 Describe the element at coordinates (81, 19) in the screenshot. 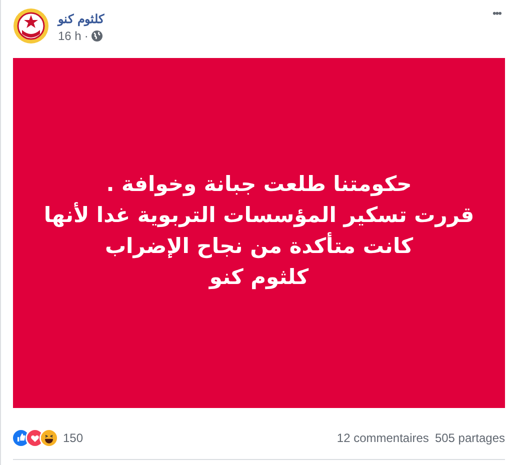

I see `author-link: كلثوم كنو` at that location.